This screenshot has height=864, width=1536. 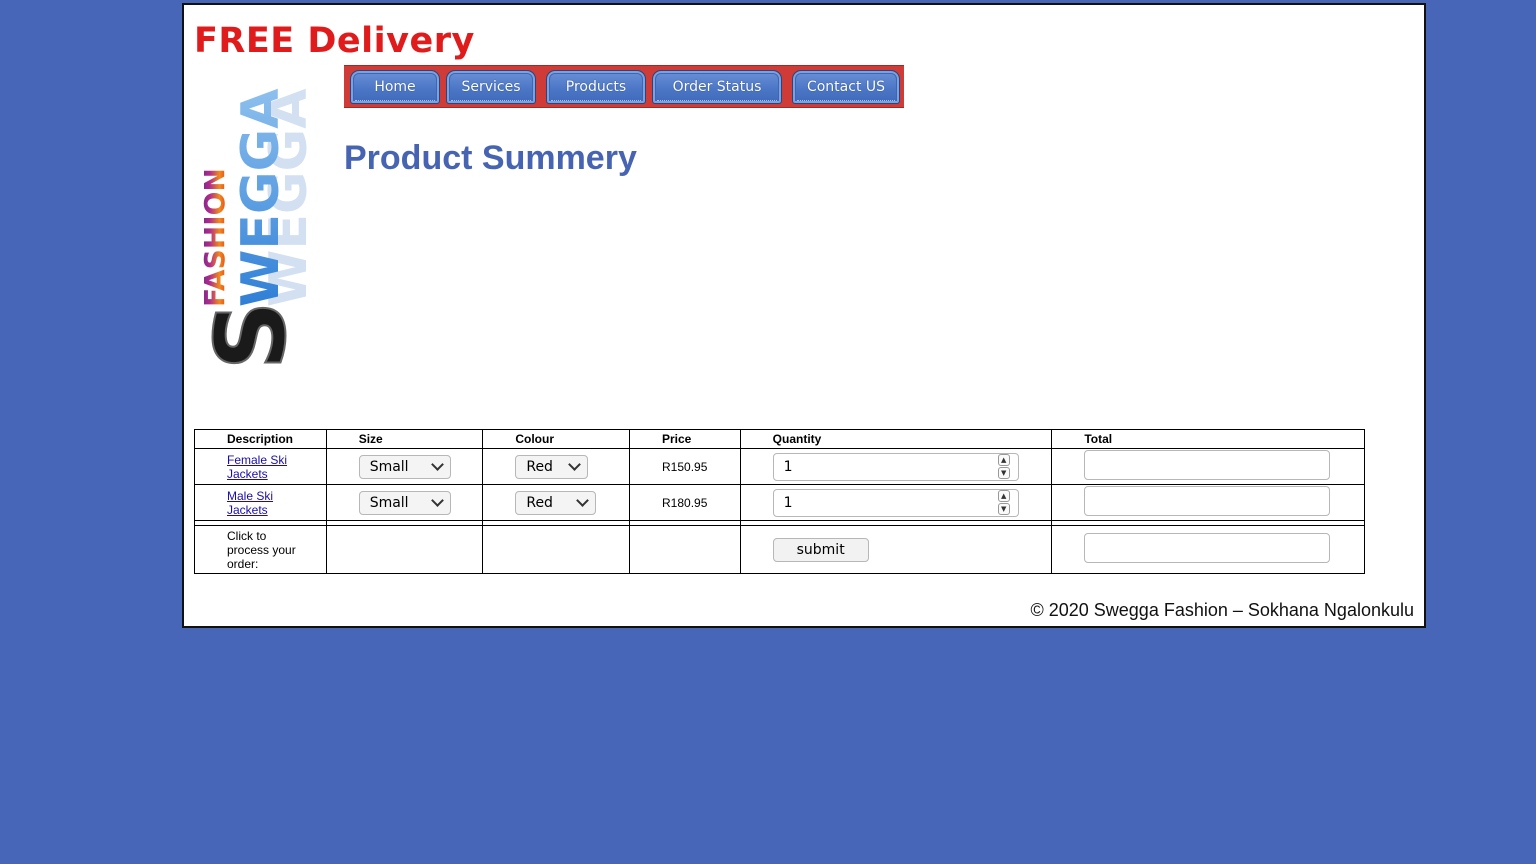 I want to click on header-size: Size, so click(x=404, y=439).